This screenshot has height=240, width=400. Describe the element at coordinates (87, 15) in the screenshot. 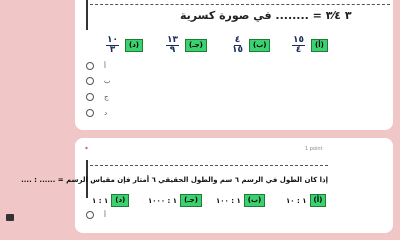

I see `question1-accent-bar` at that location.